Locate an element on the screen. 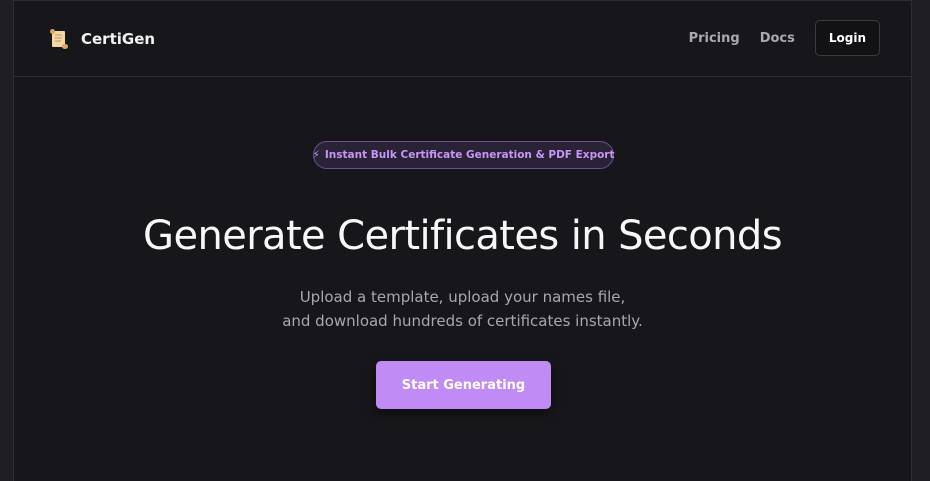 The height and width of the screenshot is (481, 930). nav-links: Pricing Docs Login is located at coordinates (784, 38).